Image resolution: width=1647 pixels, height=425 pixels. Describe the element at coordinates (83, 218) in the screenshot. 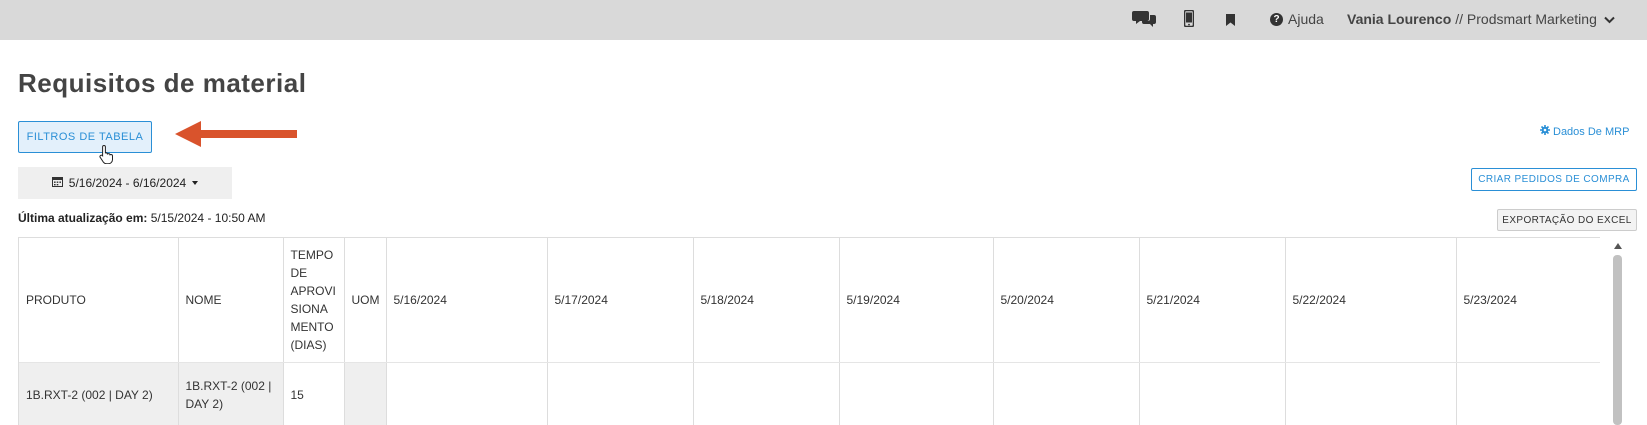

I see `last-updated-label: Última atualização em:` at that location.